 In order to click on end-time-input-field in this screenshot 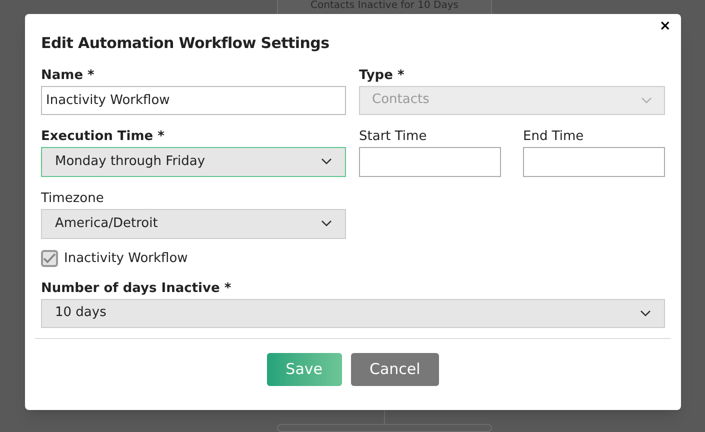, I will do `click(594, 161)`.